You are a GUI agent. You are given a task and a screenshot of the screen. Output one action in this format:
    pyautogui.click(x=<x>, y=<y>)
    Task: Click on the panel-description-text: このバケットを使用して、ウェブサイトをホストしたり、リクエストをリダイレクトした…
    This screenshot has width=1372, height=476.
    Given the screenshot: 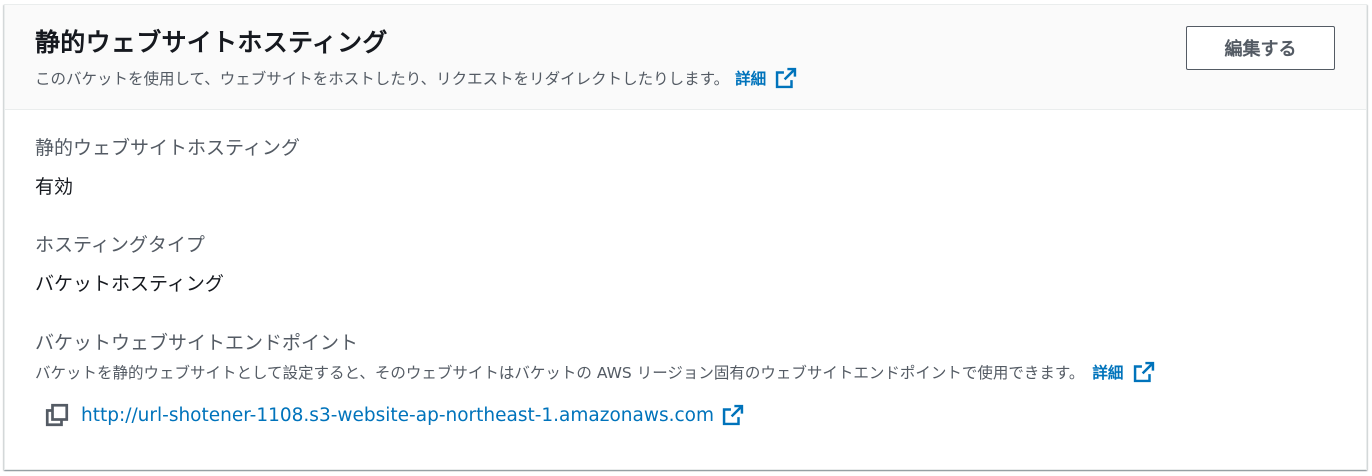 What is the action you would take?
    pyautogui.click(x=382, y=79)
    